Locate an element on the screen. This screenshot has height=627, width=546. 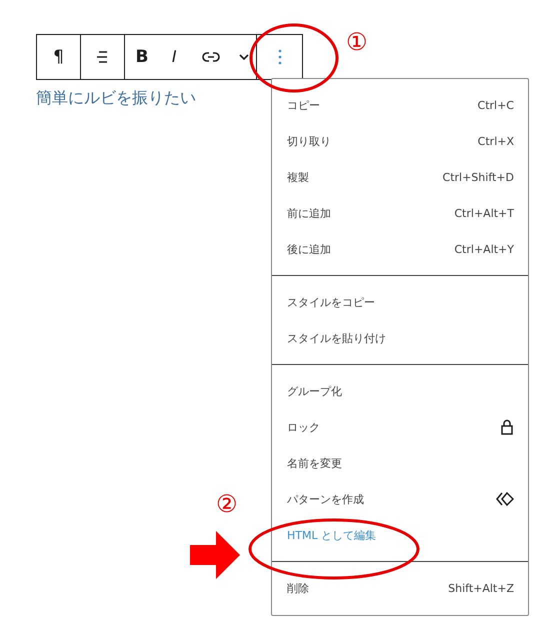
arrow-icon is located at coordinates (215, 555).